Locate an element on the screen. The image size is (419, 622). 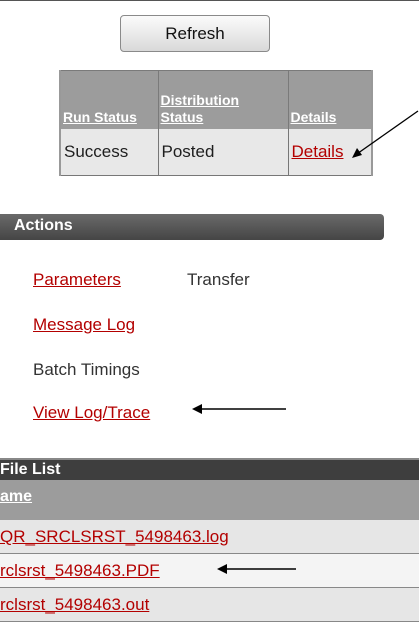
file-row: rclsrst_5498463.PDF is located at coordinates (209, 571).